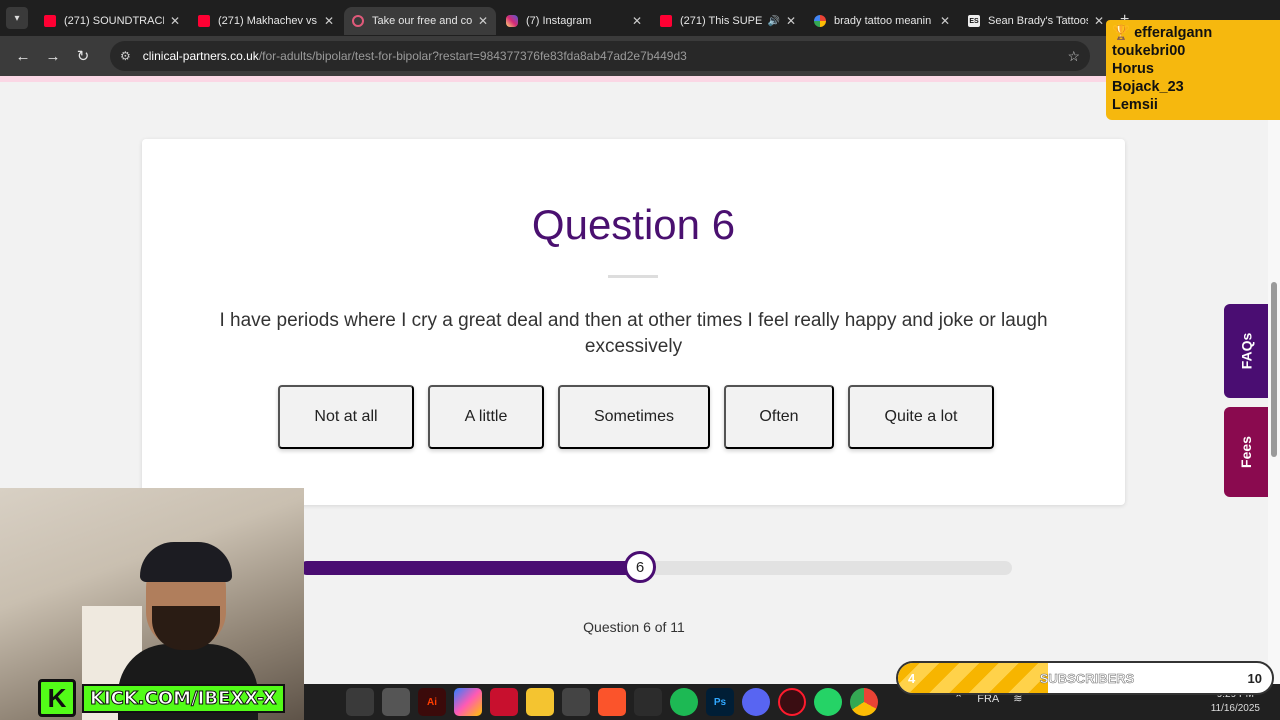 This screenshot has width=1280, height=720. Describe the element at coordinates (183, 698) in the screenshot. I see `kick-channel-handle: KICK.COM/IBEXX-X` at that location.